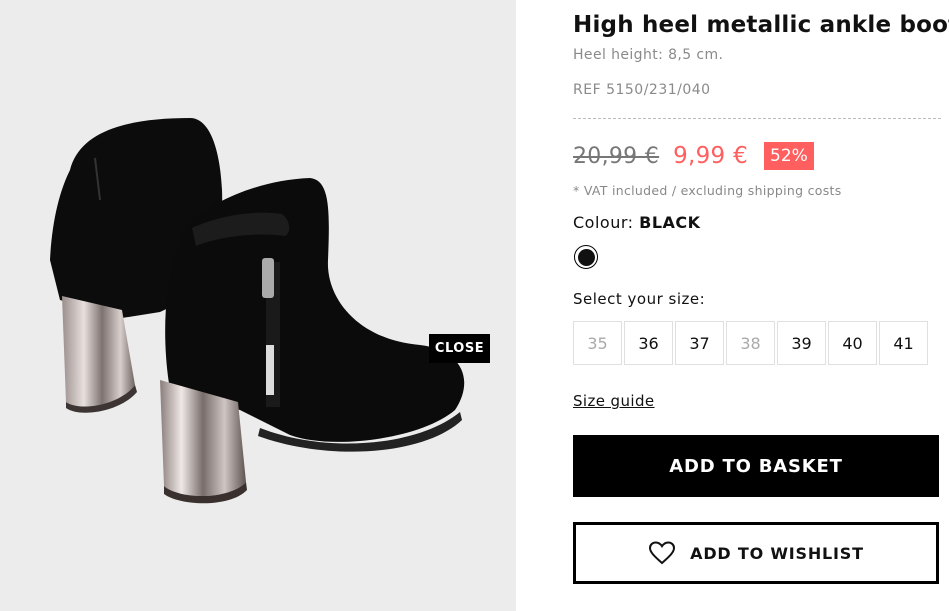 The image size is (949, 611). I want to click on colour-value: BLACK, so click(670, 222).